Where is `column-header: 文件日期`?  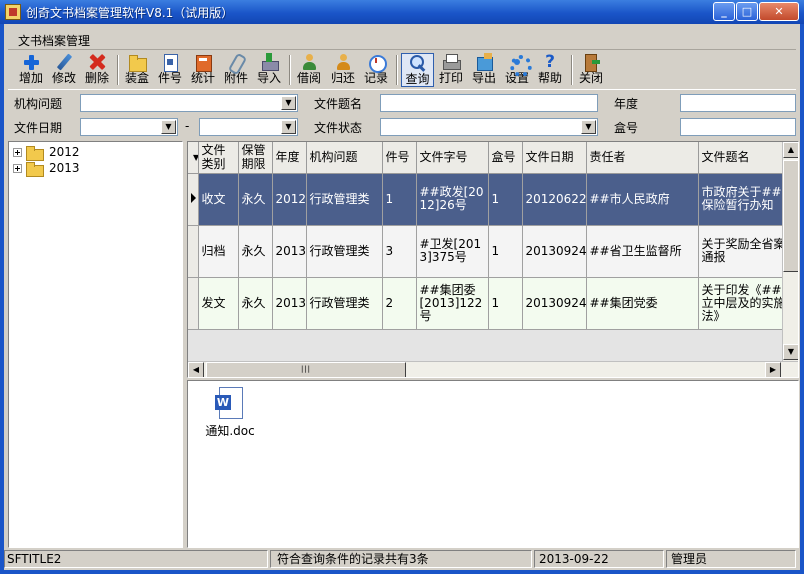 column-header: 文件日期 is located at coordinates (554, 158).